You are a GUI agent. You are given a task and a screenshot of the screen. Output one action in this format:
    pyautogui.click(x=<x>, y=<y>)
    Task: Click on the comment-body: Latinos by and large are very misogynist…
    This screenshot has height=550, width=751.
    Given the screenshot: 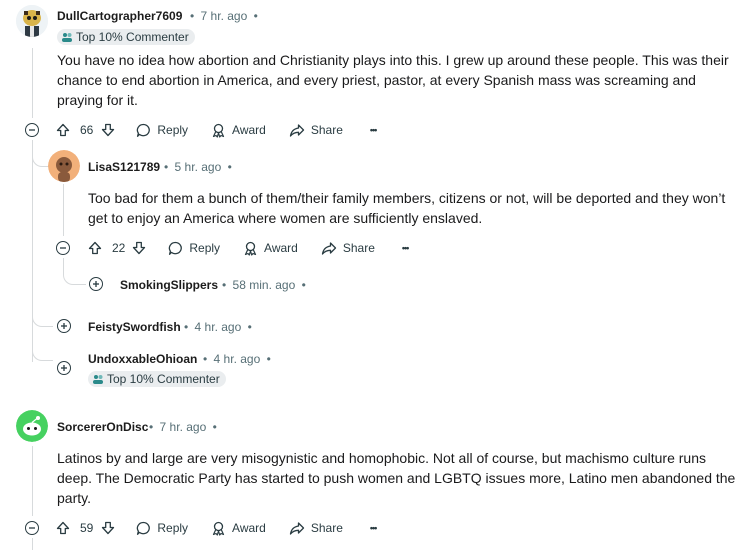 What is the action you would take?
    pyautogui.click(x=396, y=478)
    